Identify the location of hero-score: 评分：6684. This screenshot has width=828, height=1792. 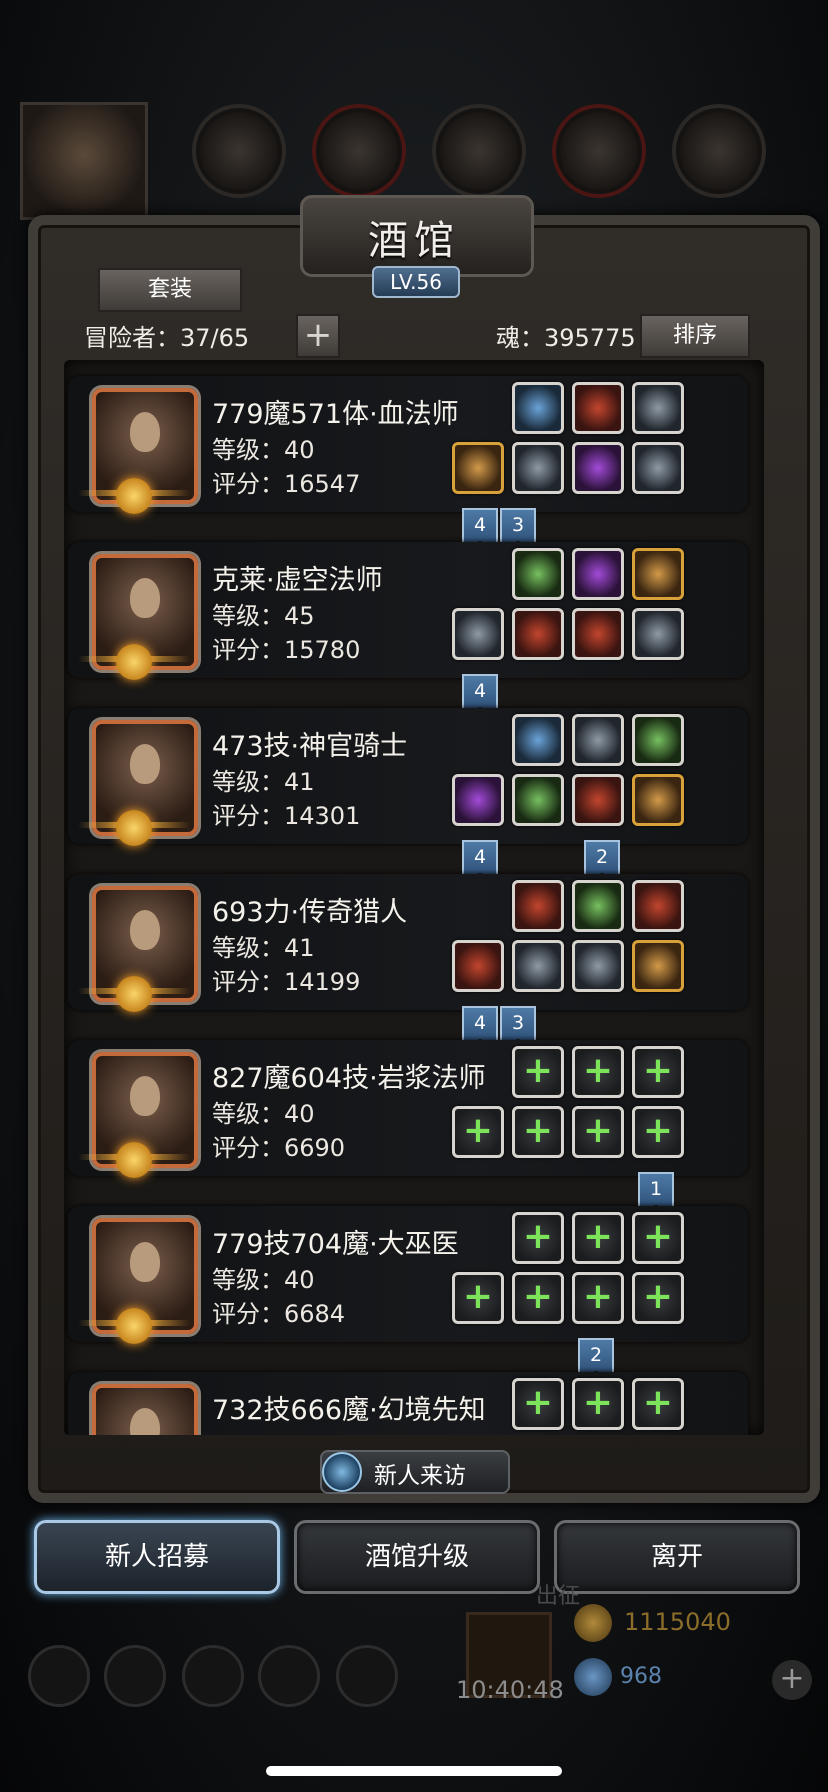
(279, 1314).